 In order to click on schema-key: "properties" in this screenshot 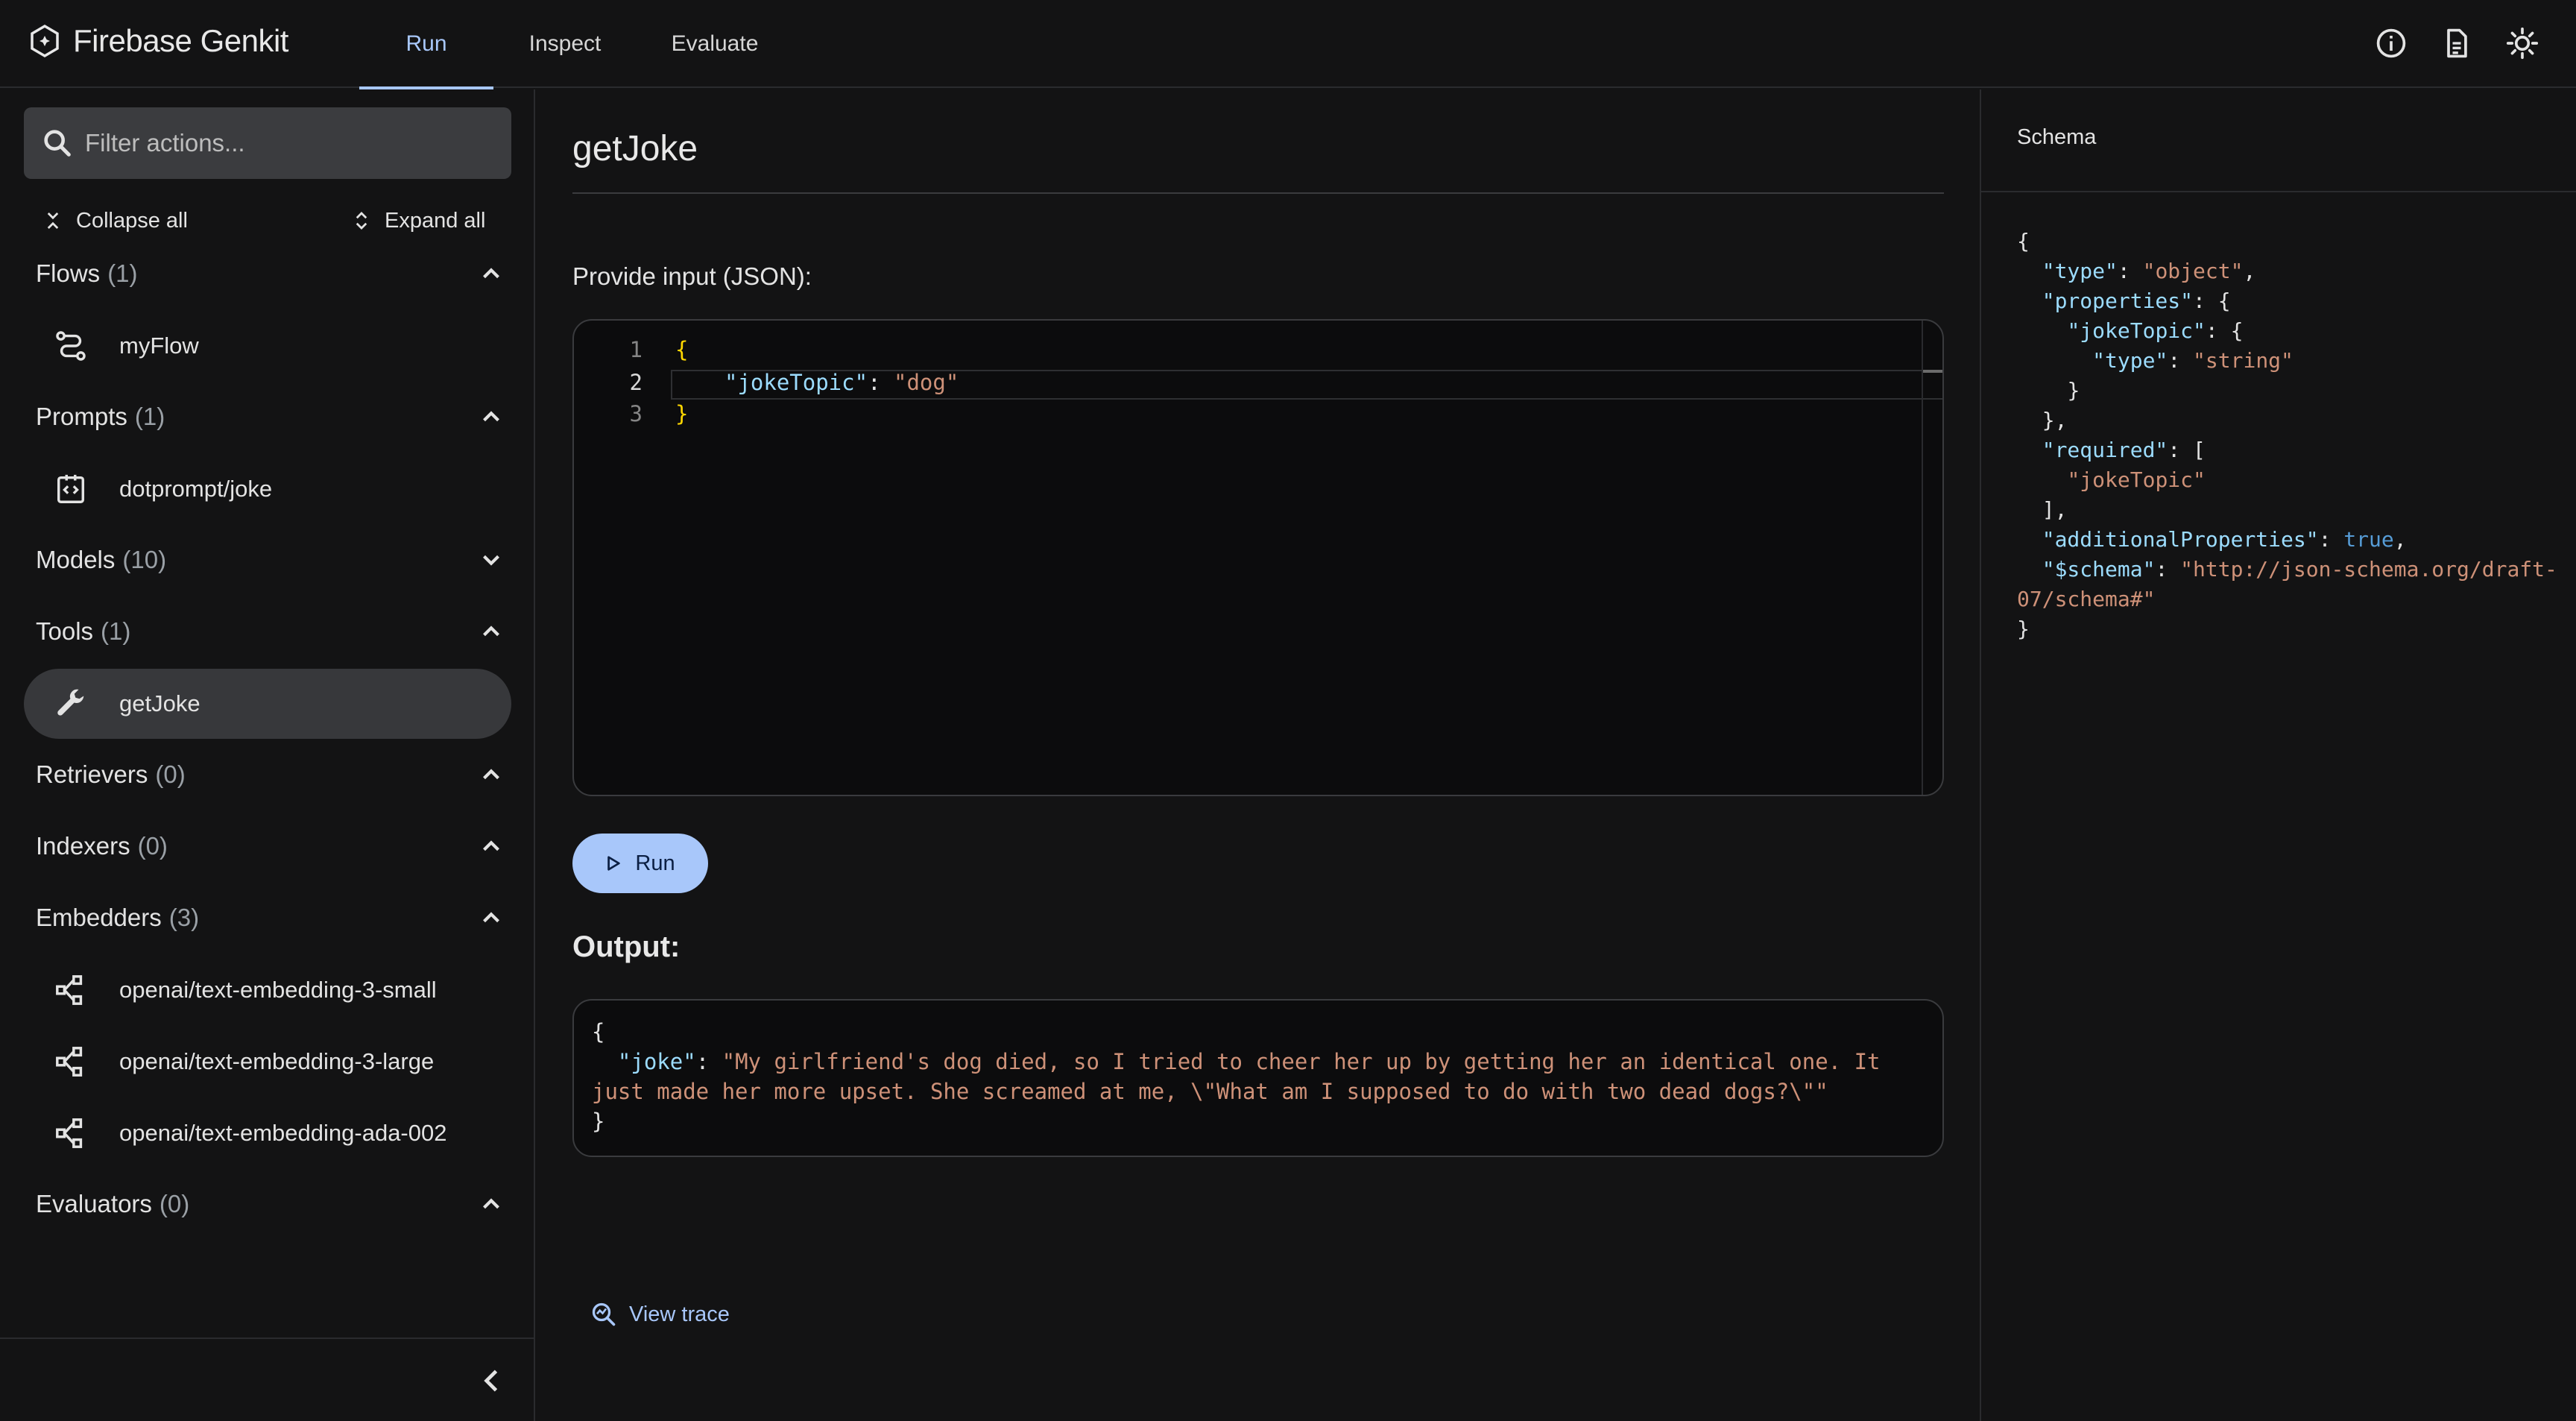, I will do `click(2118, 301)`.